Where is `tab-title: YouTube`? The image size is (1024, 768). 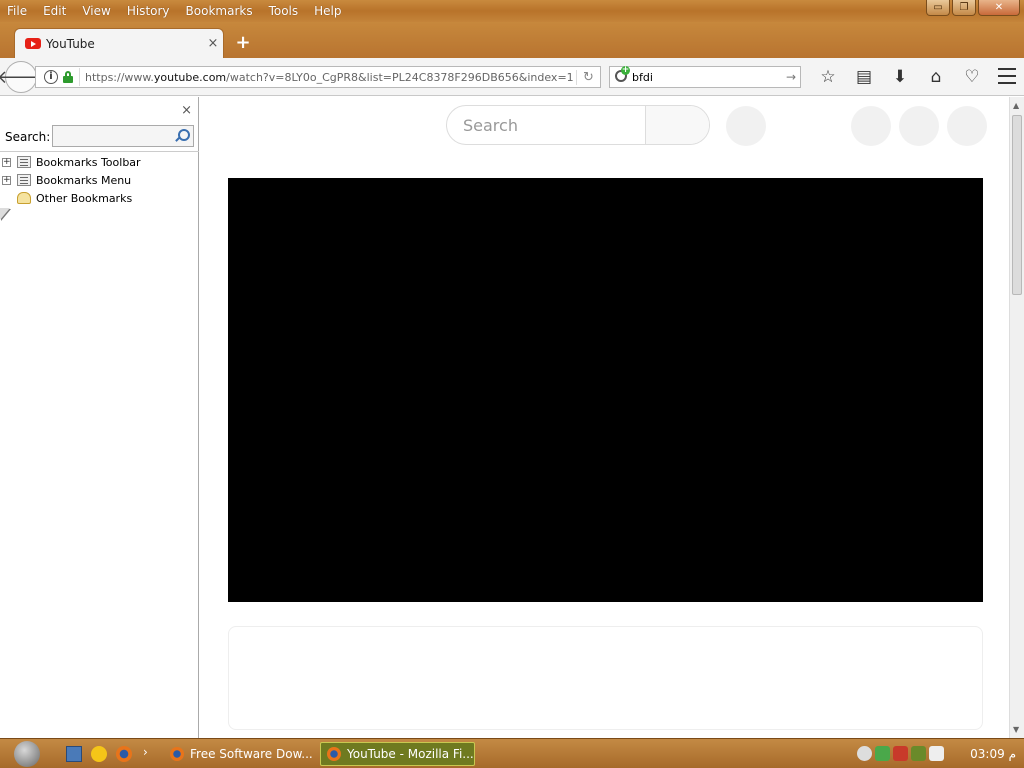 tab-title: YouTube is located at coordinates (70, 43).